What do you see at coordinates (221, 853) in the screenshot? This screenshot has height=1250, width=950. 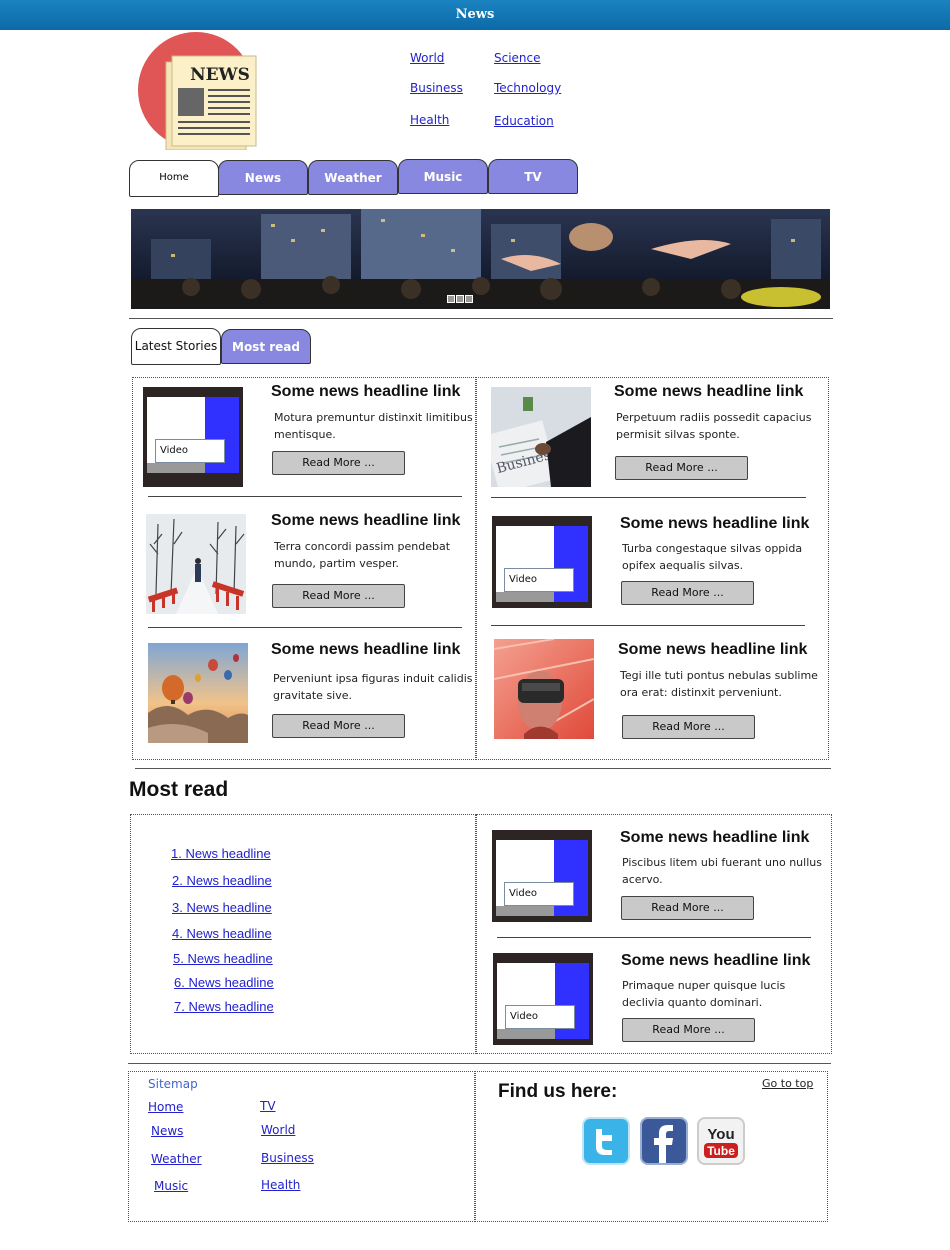 I see `most-read-link: 1. News headline` at bounding box center [221, 853].